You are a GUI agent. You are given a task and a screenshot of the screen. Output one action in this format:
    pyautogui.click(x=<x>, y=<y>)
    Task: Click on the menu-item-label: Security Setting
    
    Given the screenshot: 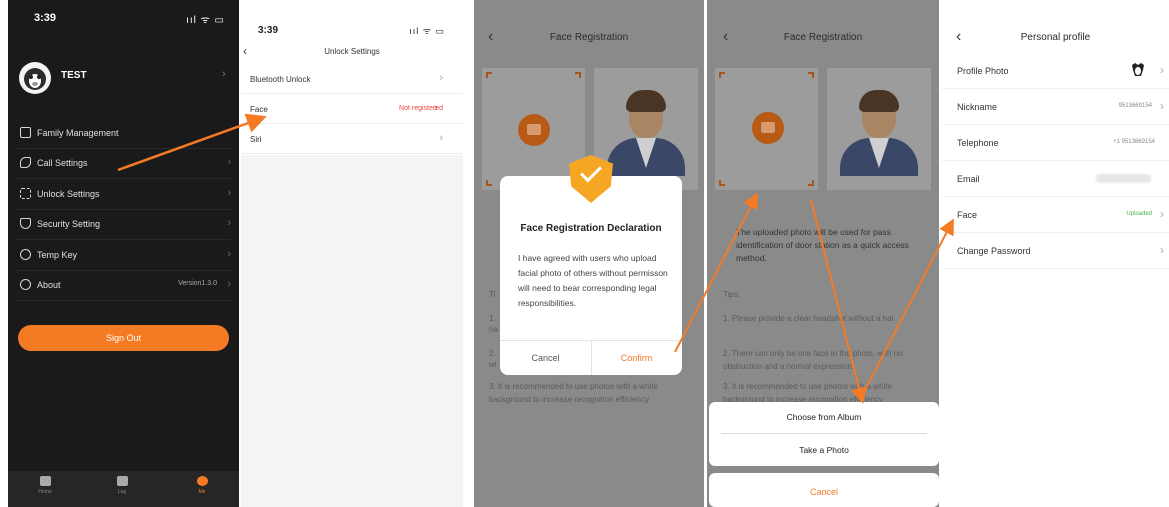 What is the action you would take?
    pyautogui.click(x=69, y=224)
    